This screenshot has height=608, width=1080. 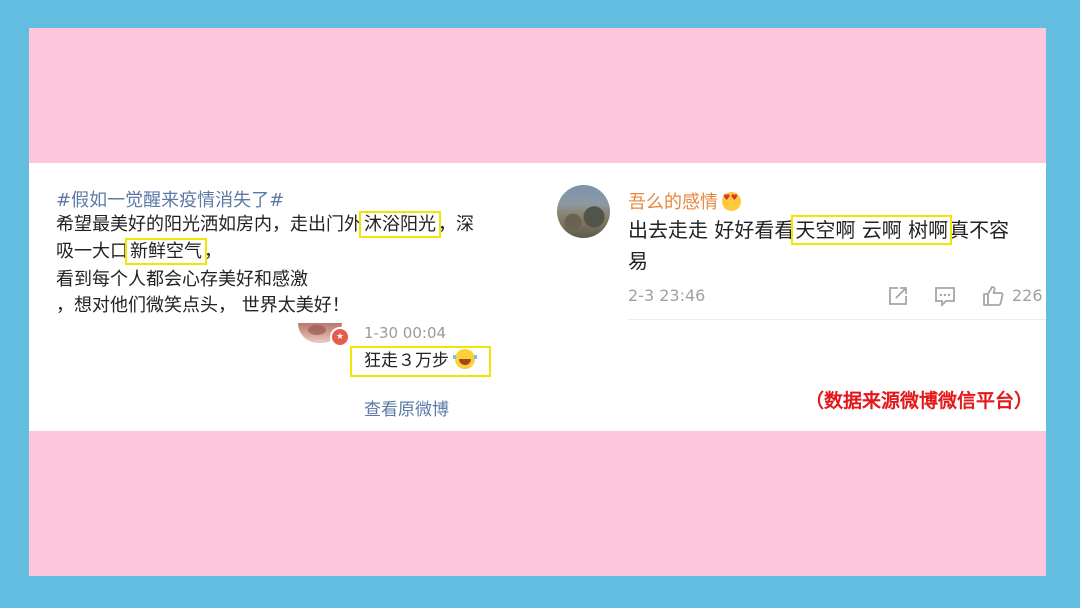 What do you see at coordinates (456, 224) in the screenshot?
I see `post-text: ，深` at bounding box center [456, 224].